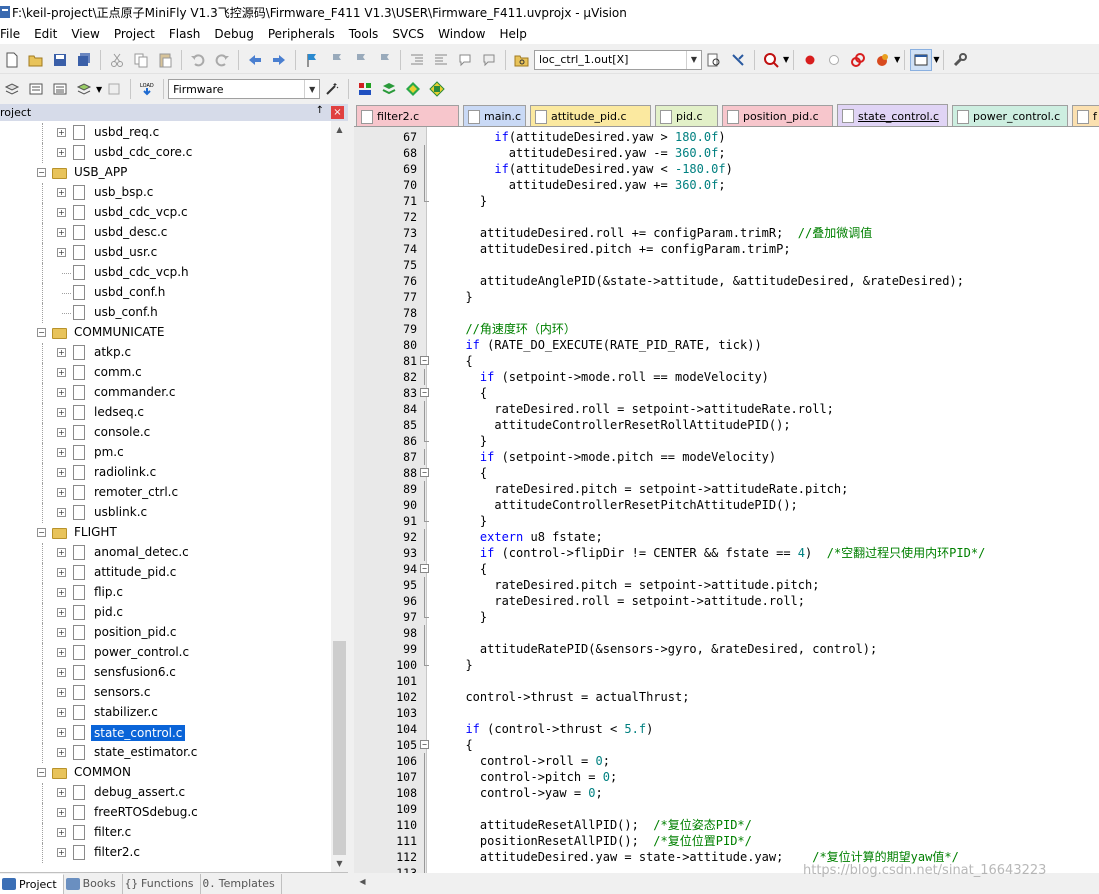 The width and height of the screenshot is (1099, 894). I want to click on copy-button, so click(141, 60).